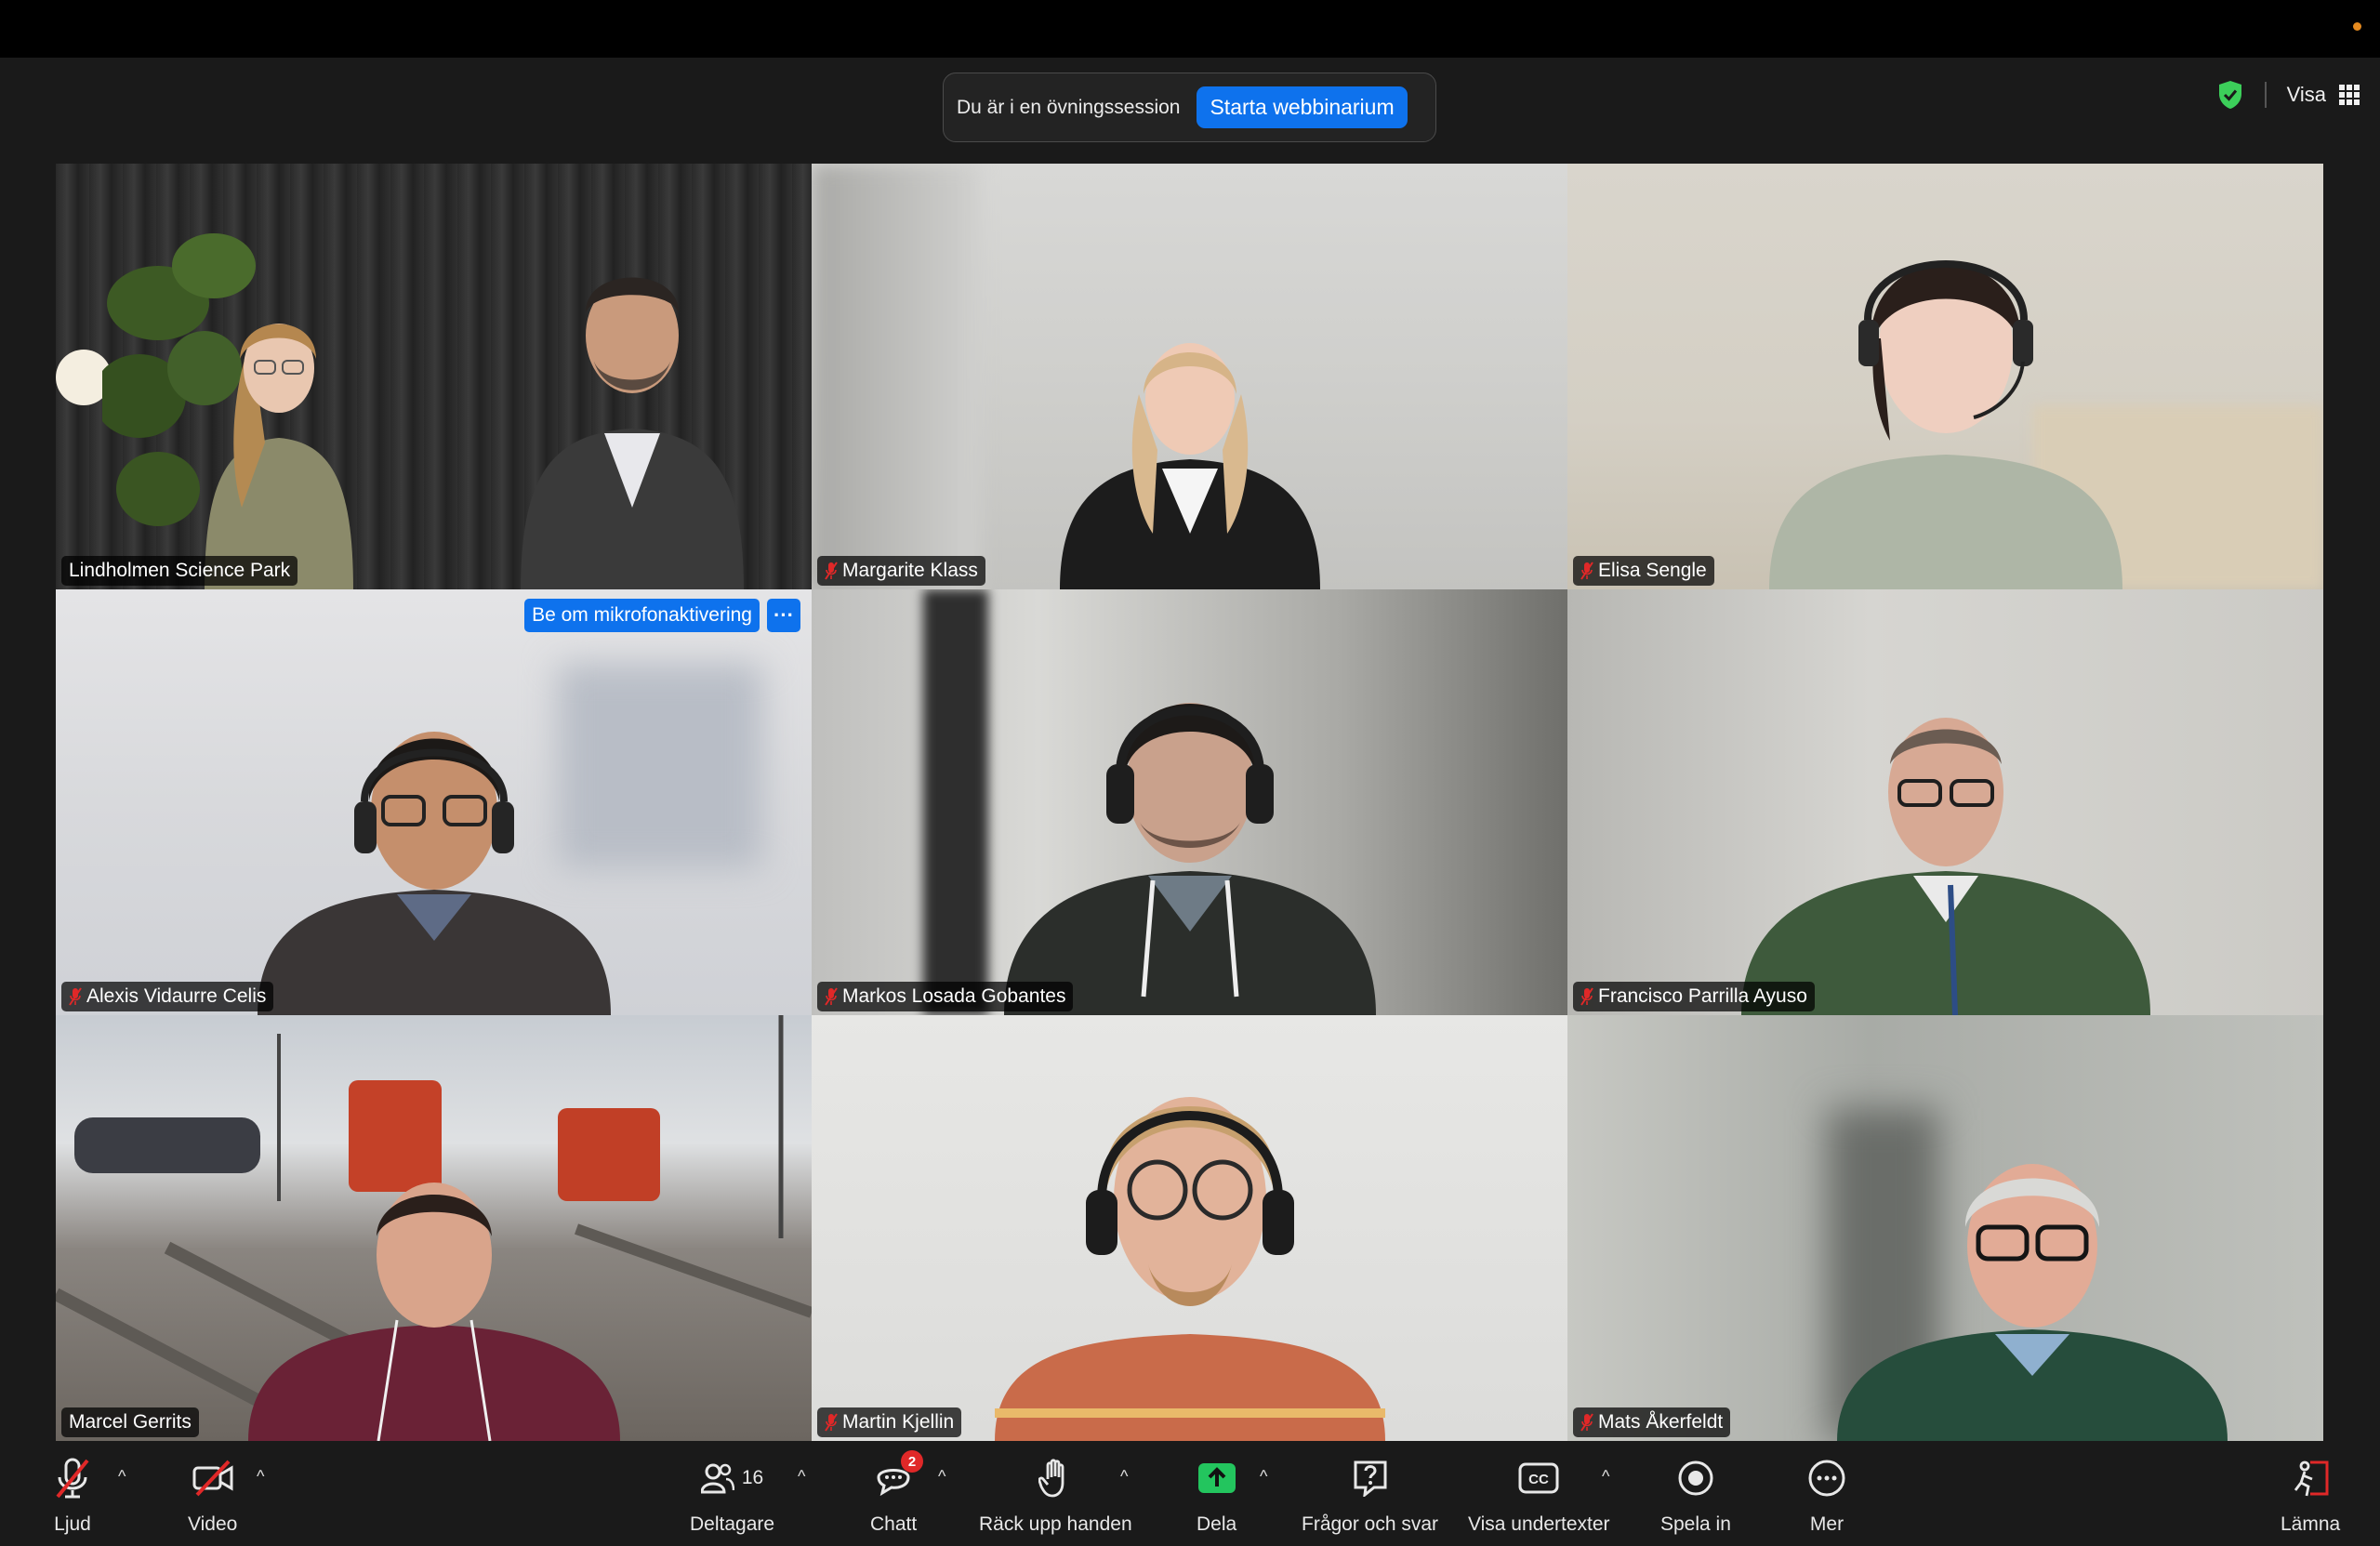  What do you see at coordinates (717, 1478) in the screenshot?
I see `participants-icon` at bounding box center [717, 1478].